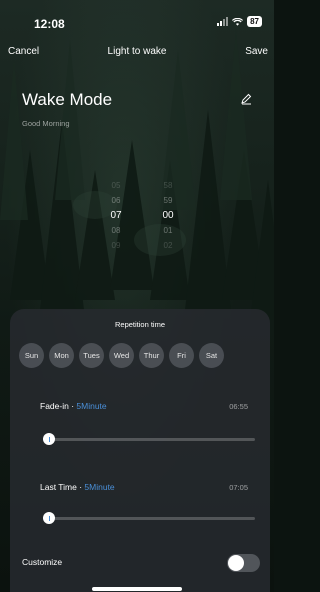 Image resolution: width=320 pixels, height=592 pixels. What do you see at coordinates (168, 185) in the screenshot?
I see `minute-option: 58` at bounding box center [168, 185].